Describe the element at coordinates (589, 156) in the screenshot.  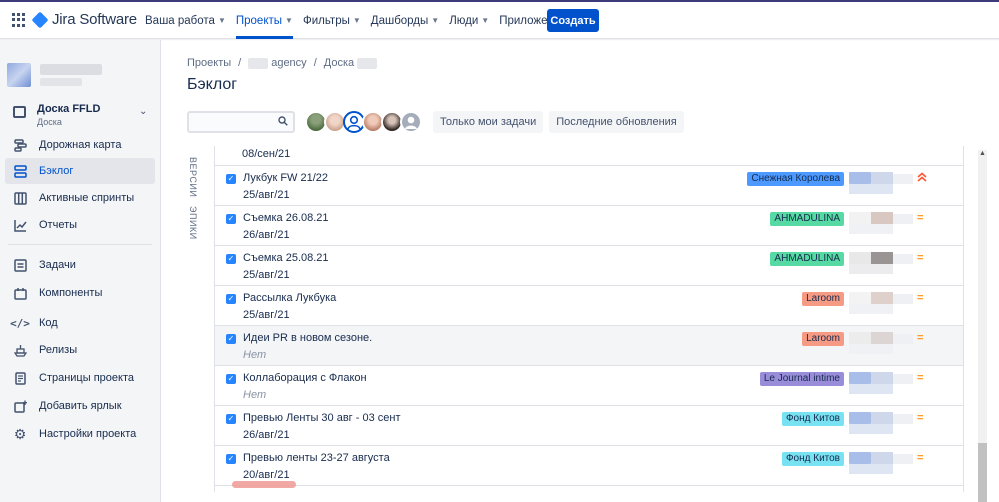
I see `list-item` at that location.